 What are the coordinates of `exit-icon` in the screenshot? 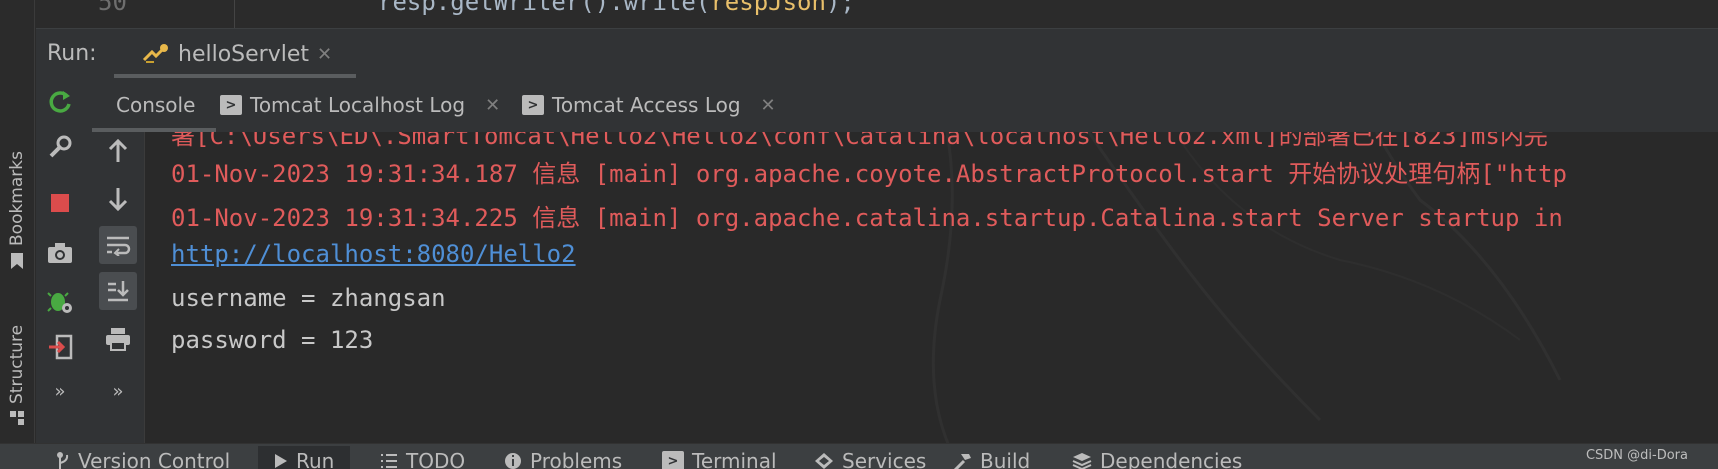 It's located at (60, 347).